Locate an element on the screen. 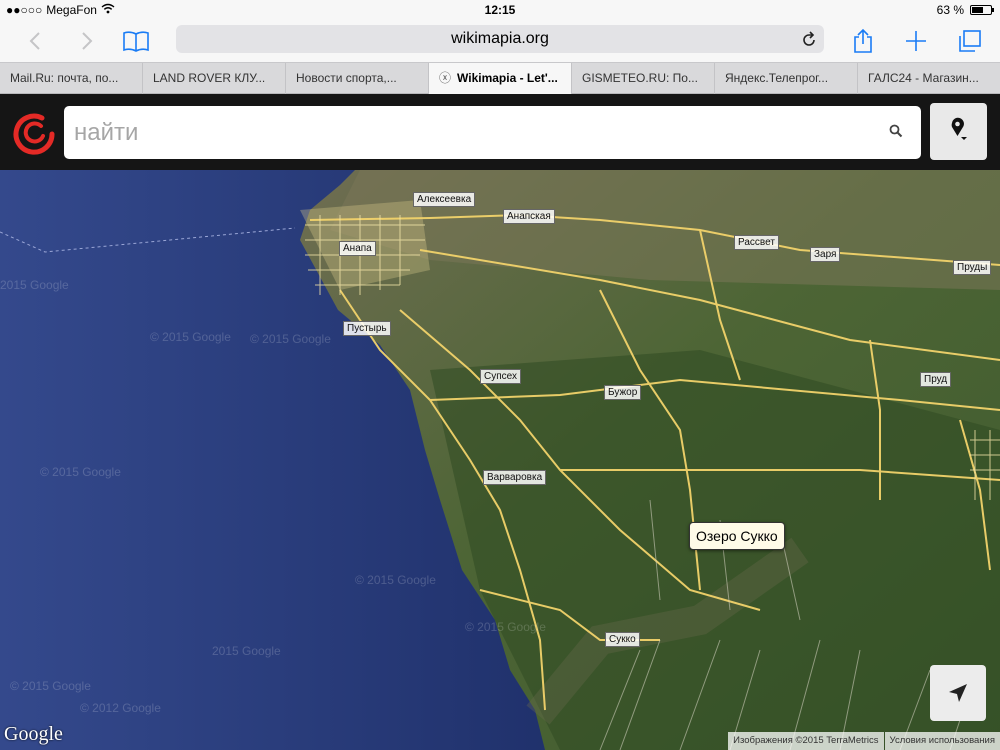  share-icon is located at coordinates (863, 41).